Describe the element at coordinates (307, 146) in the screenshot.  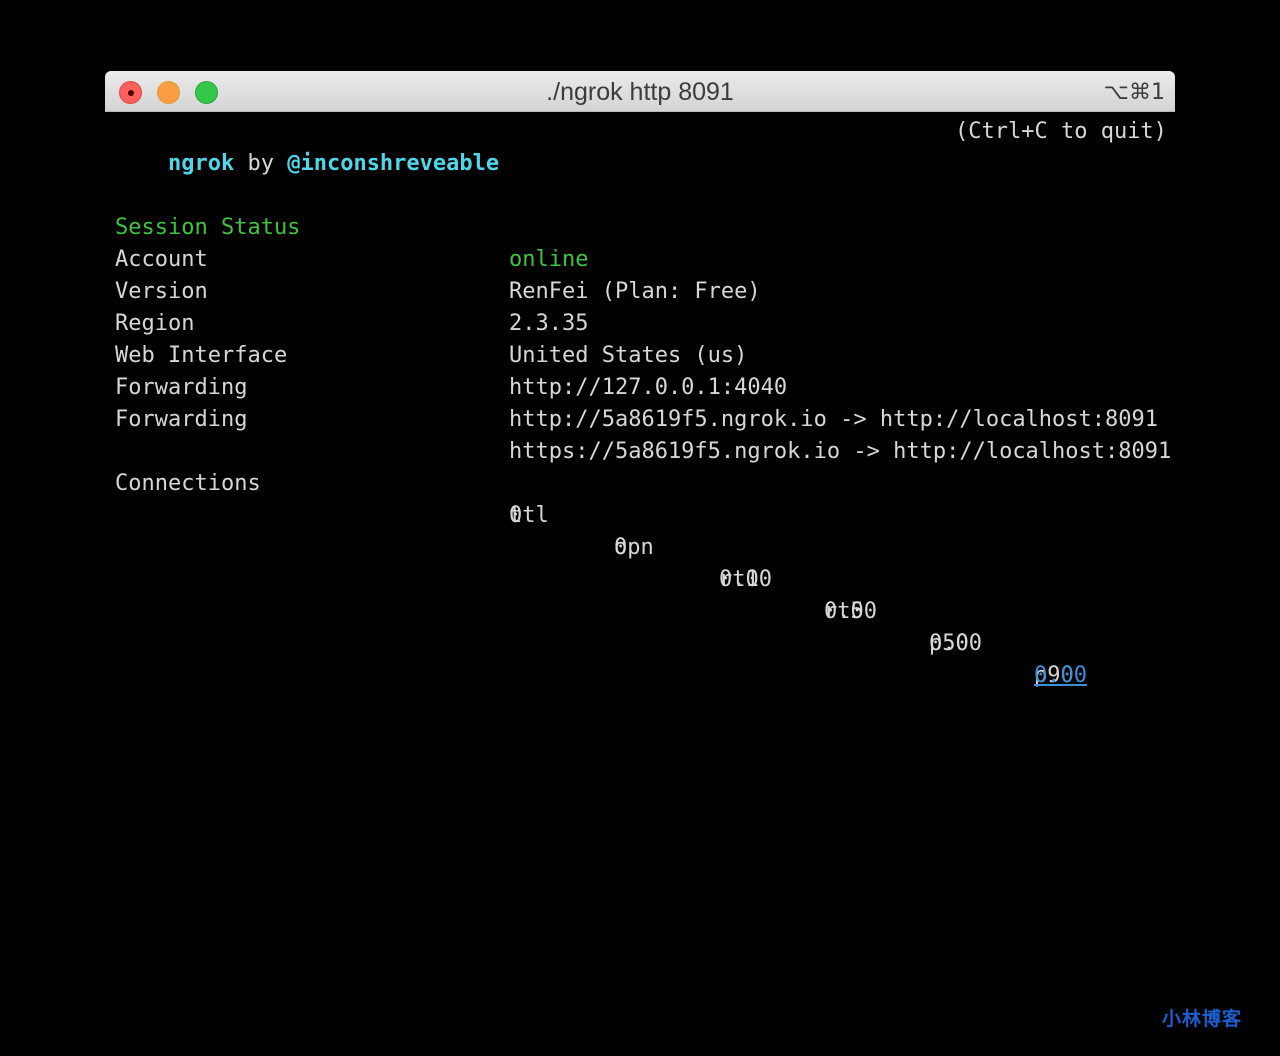
I see `header-line: ngrok by @inconshreveable` at that location.